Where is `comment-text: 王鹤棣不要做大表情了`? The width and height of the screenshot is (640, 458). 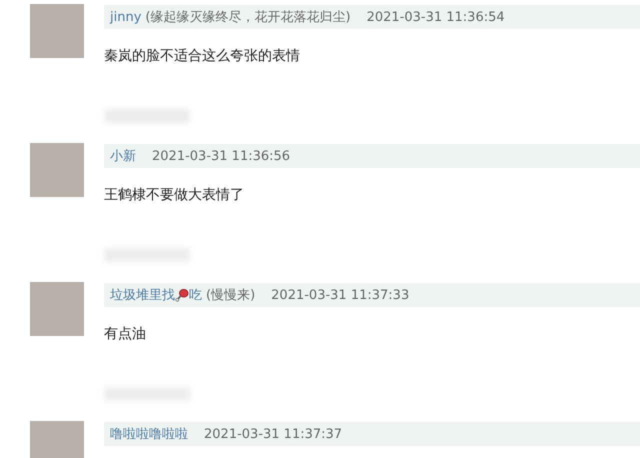
comment-text: 王鹤棣不要做大表情了 is located at coordinates (174, 195).